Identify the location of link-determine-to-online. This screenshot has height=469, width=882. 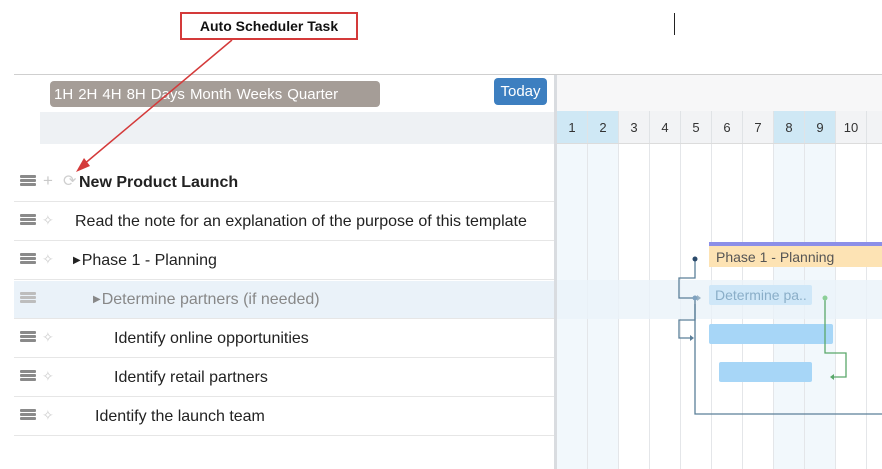
(687, 321).